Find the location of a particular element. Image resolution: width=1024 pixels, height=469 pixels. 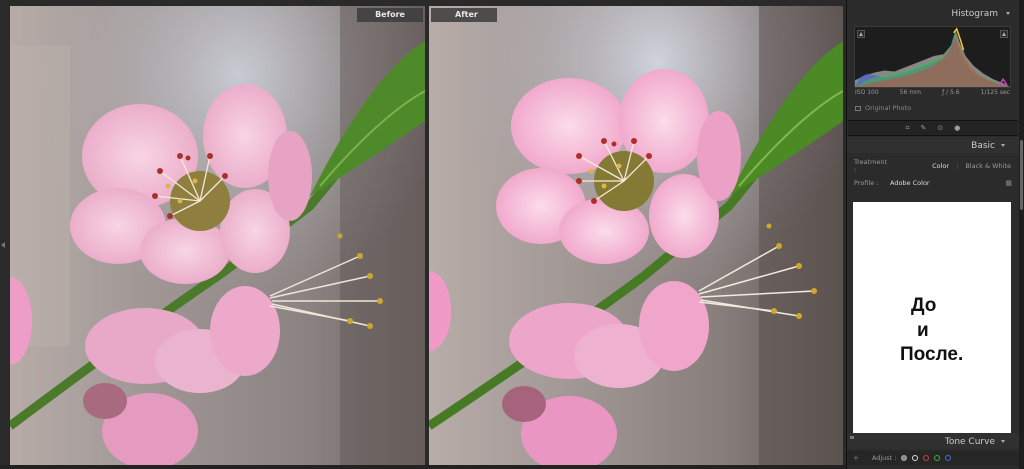

basic-collapse-triangle-icon is located at coordinates (1003, 145).